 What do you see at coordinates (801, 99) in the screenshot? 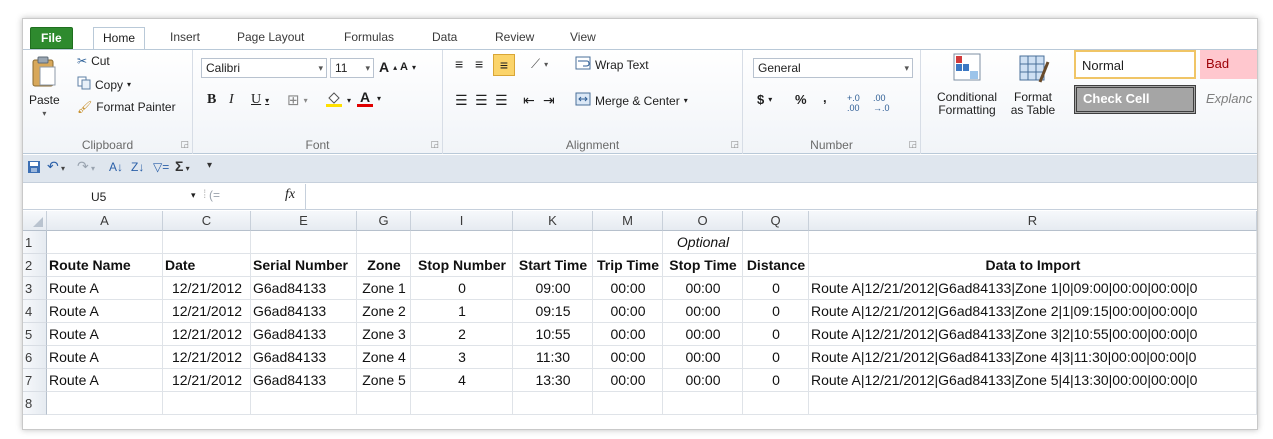
I see `percent-button: %` at bounding box center [801, 99].